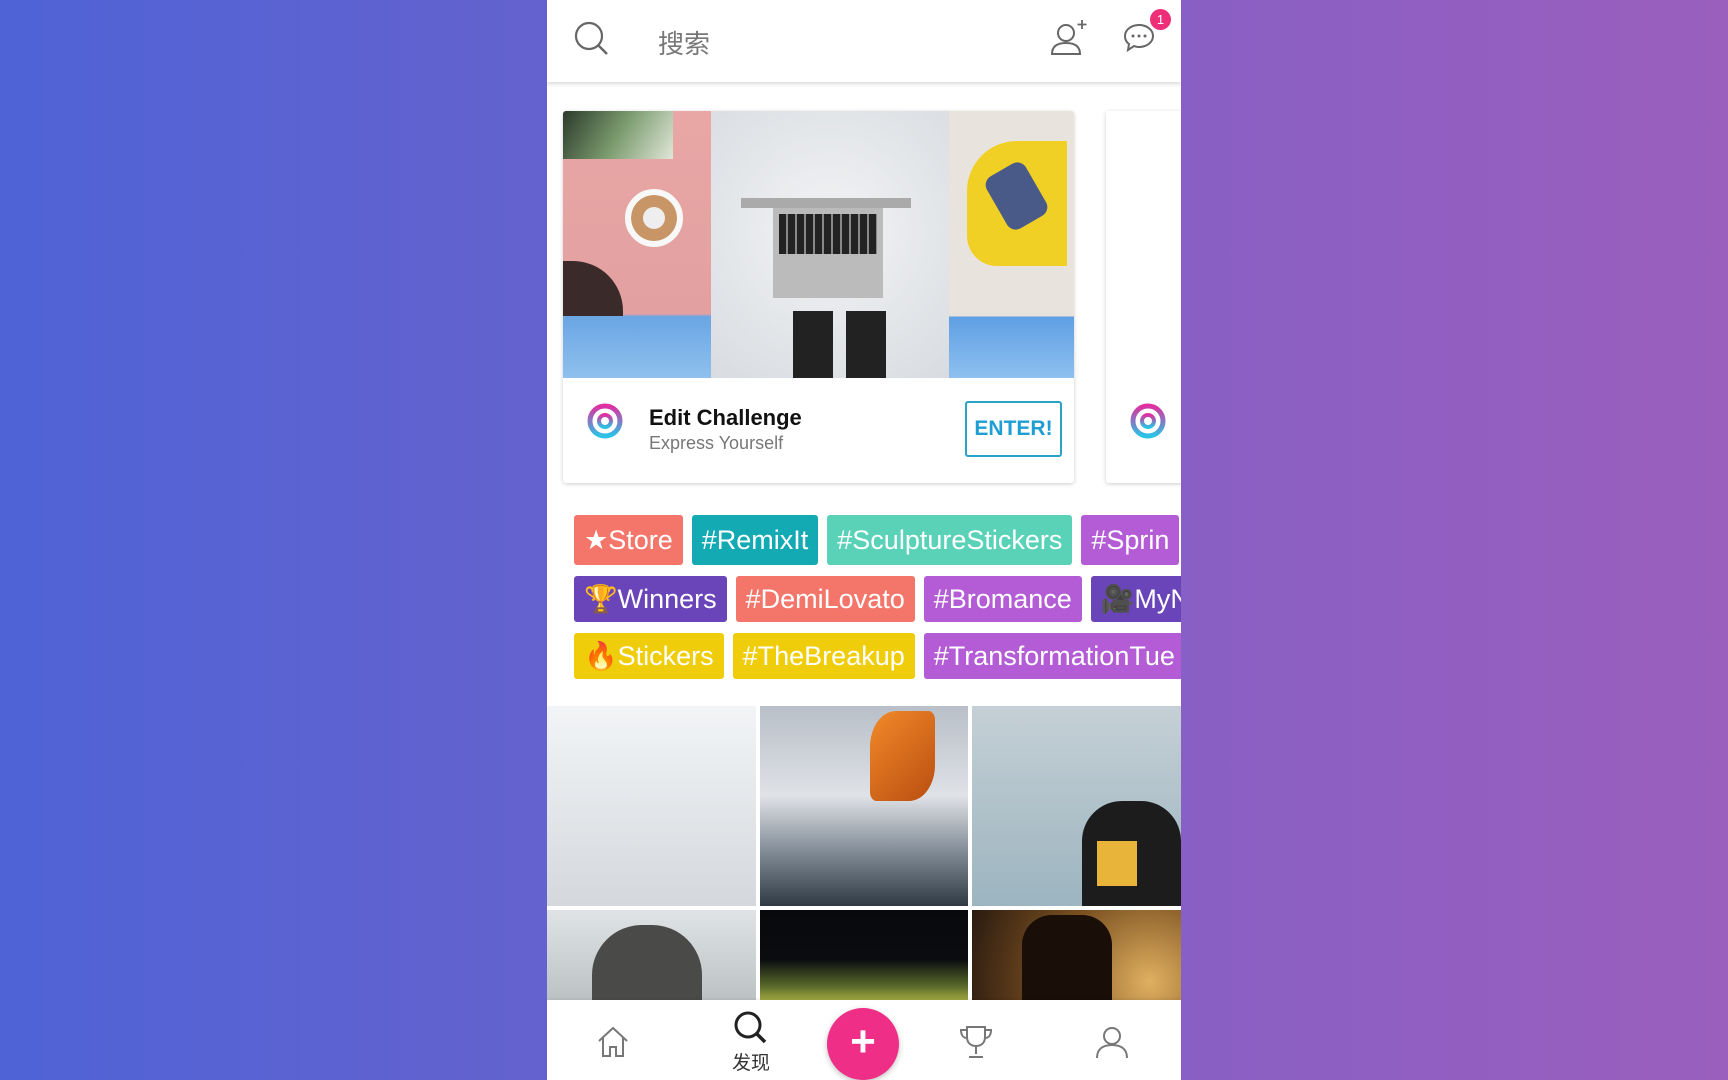  Describe the element at coordinates (1139, 38) in the screenshot. I see `chat-icon` at that location.